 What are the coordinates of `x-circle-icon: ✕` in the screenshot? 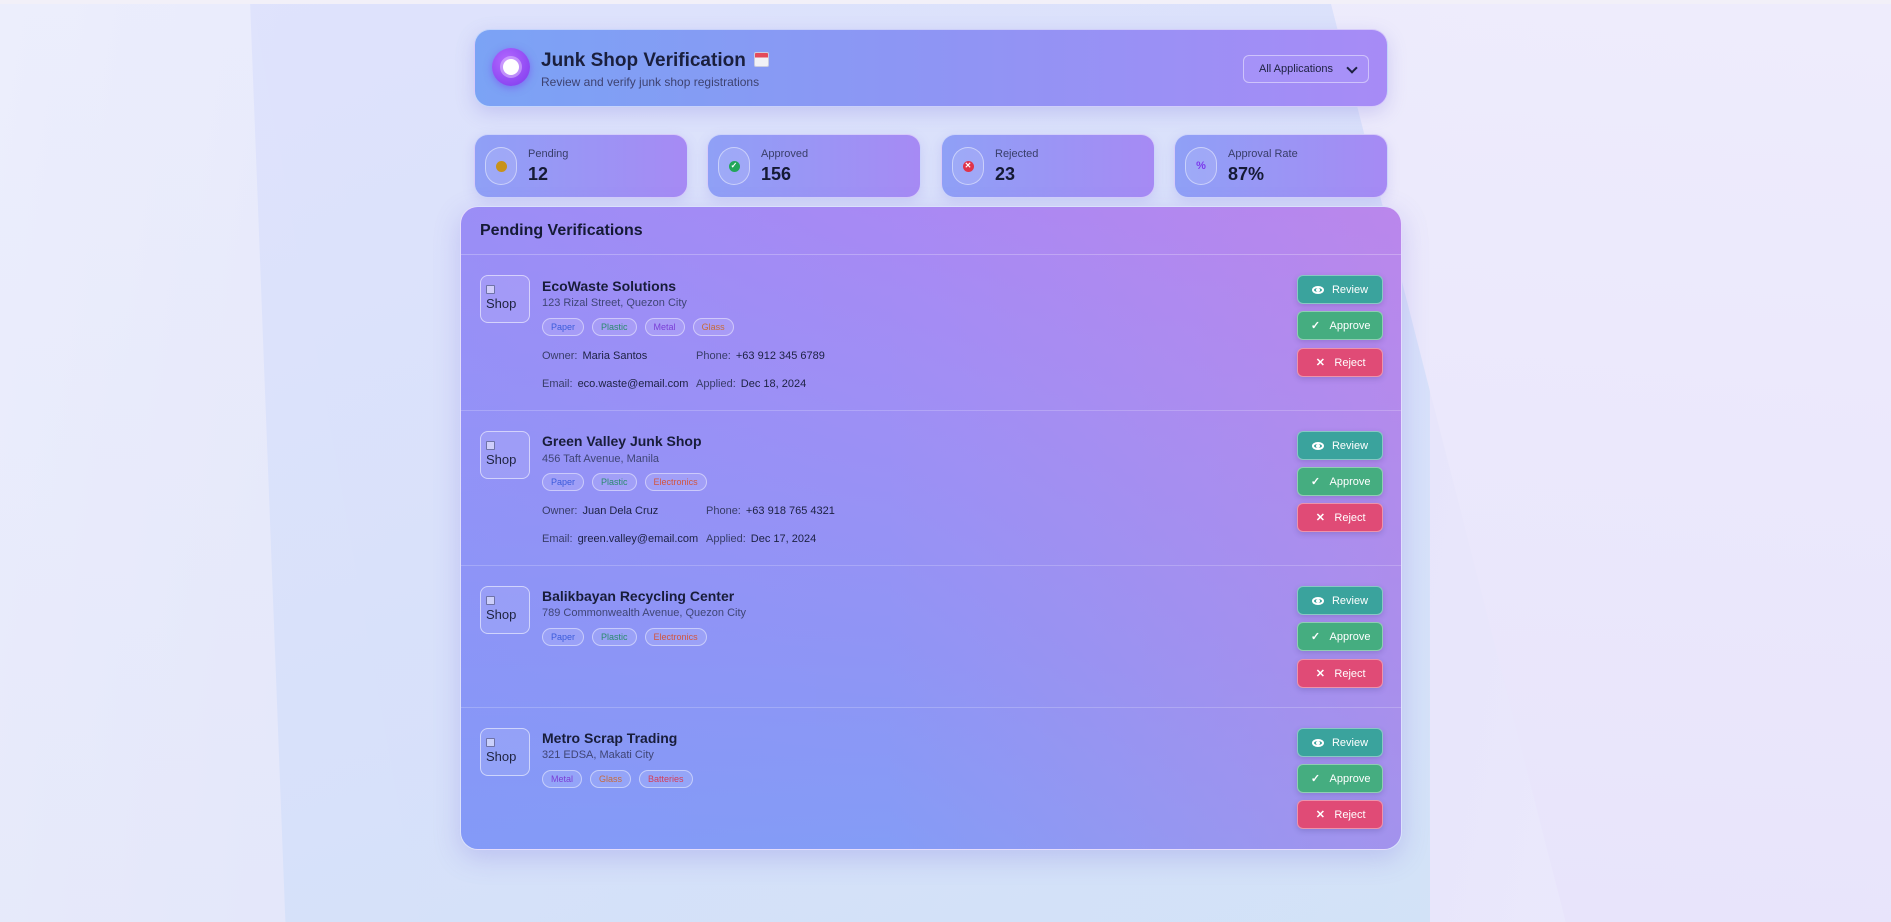 It's located at (968, 166).